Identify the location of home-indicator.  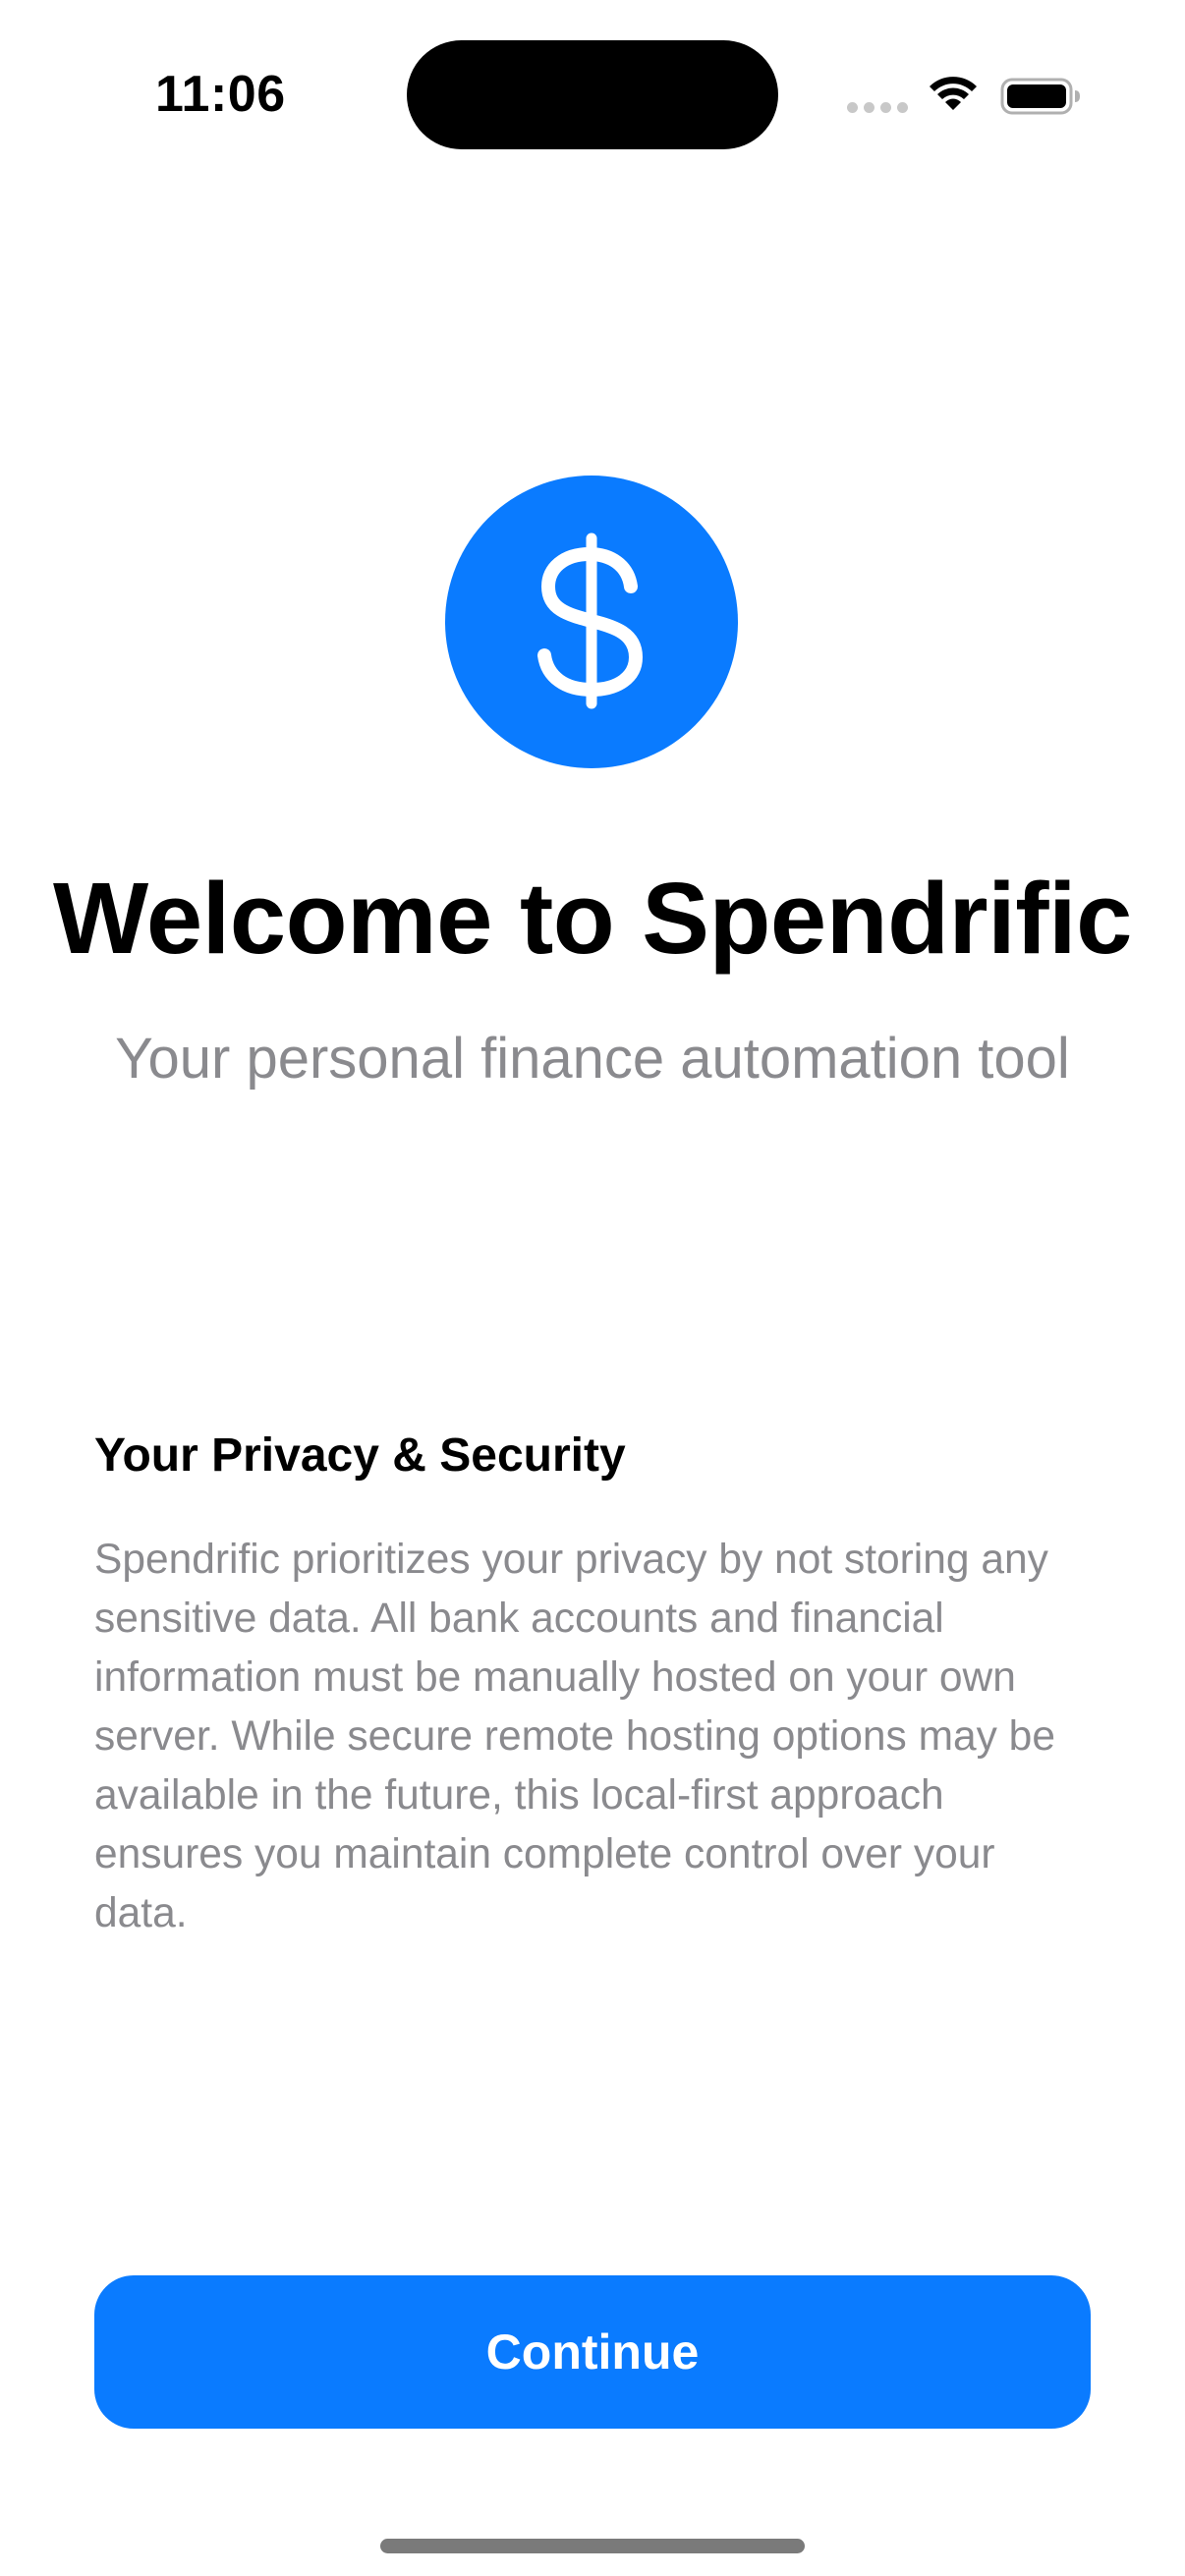
(592, 2546).